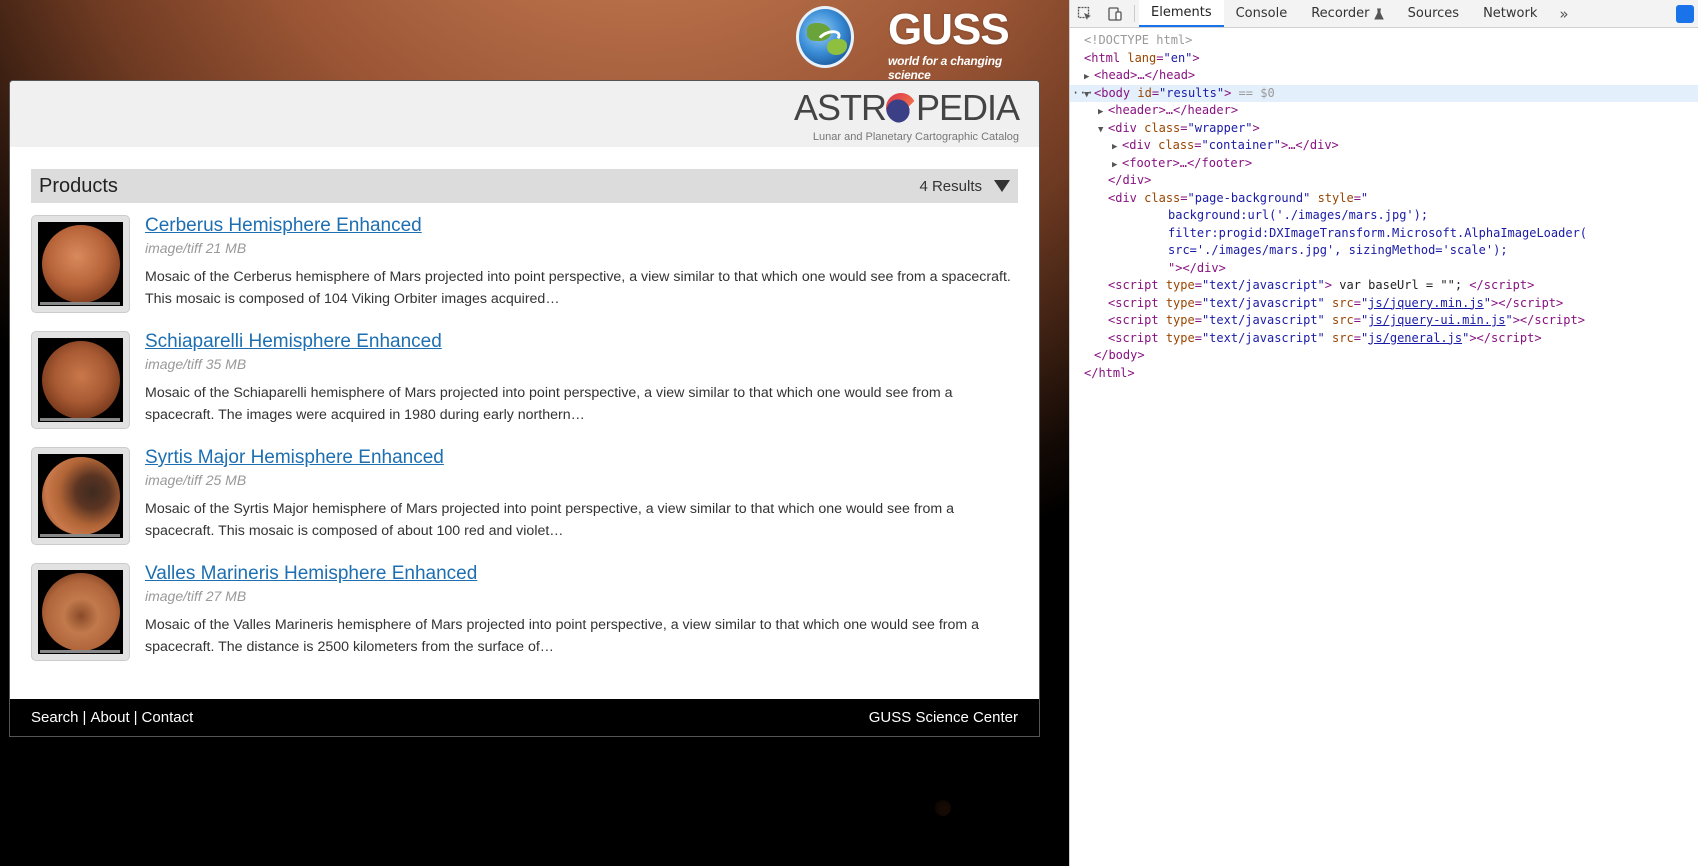 This screenshot has height=866, width=1698. I want to click on tab-elements: Elements, so click(1181, 13).